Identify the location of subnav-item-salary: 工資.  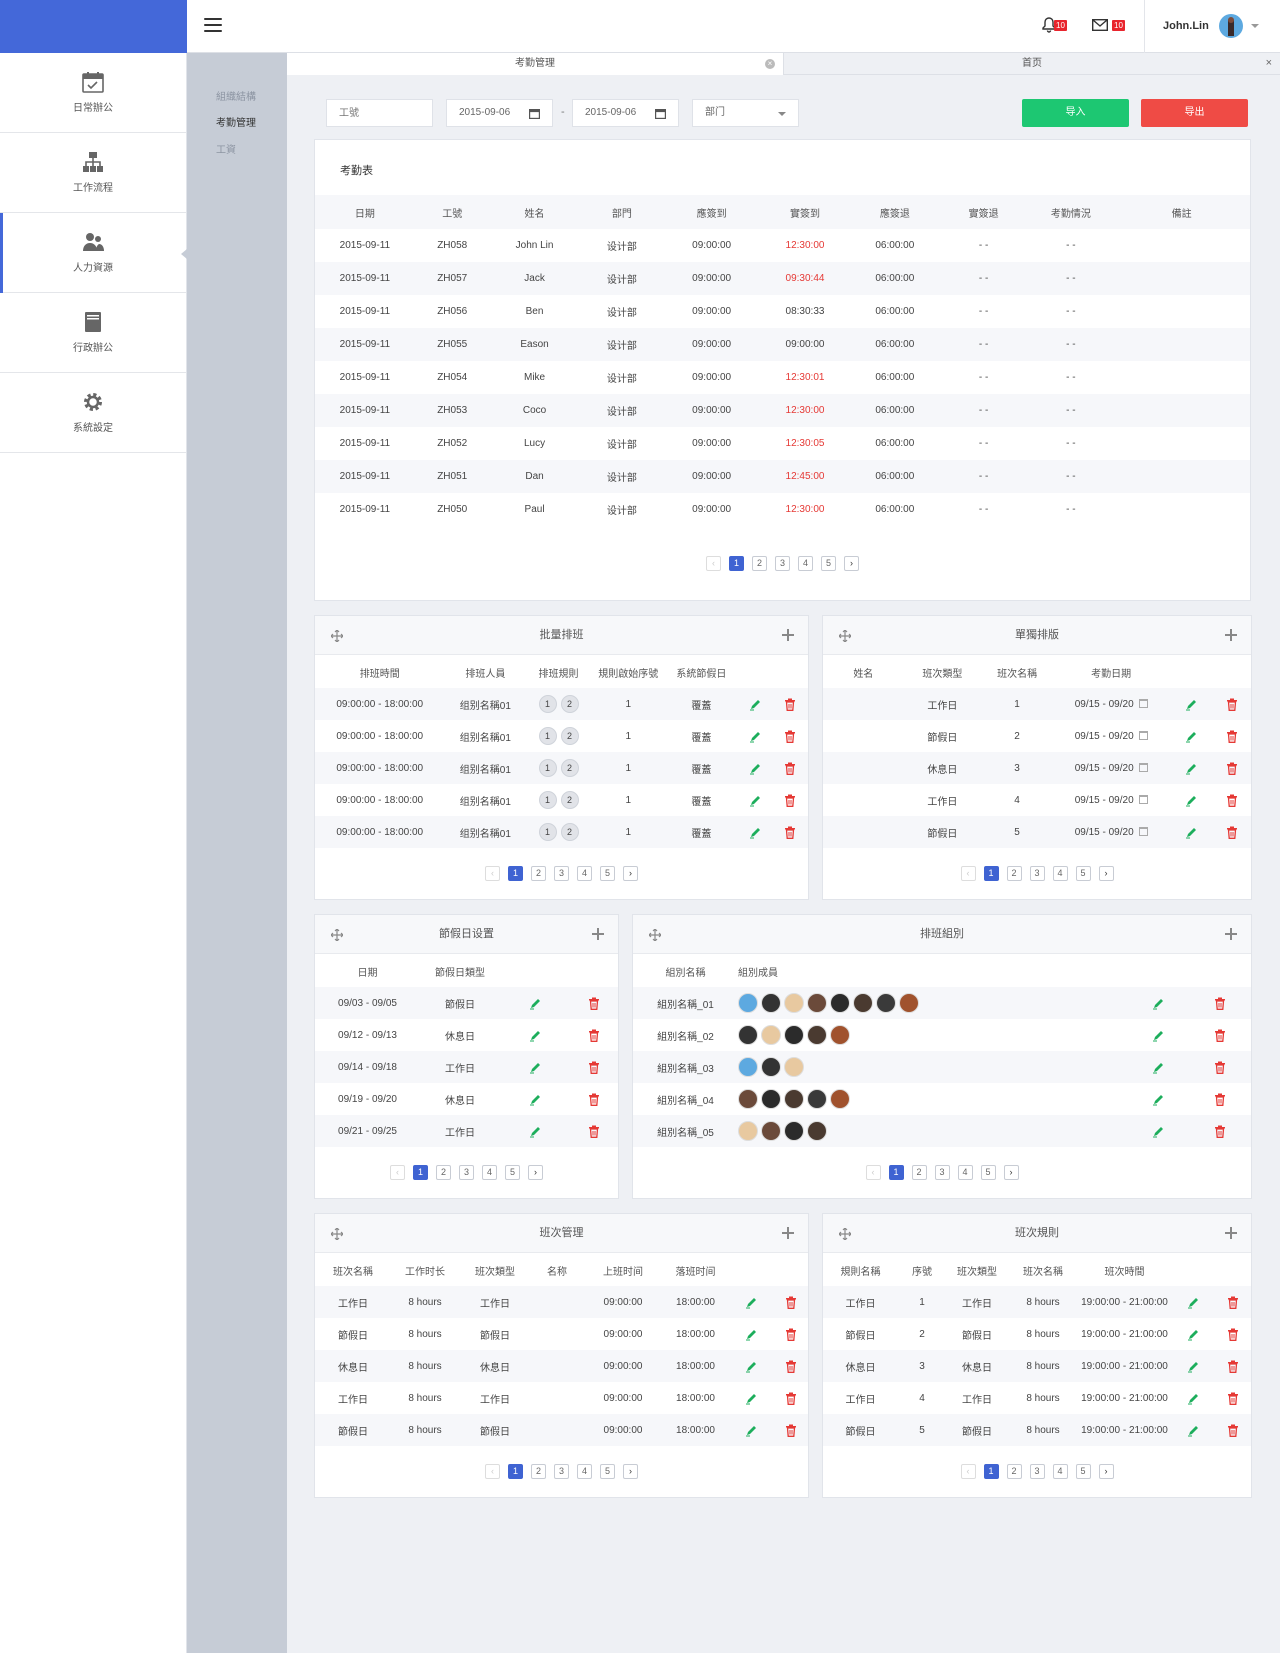
(226, 148).